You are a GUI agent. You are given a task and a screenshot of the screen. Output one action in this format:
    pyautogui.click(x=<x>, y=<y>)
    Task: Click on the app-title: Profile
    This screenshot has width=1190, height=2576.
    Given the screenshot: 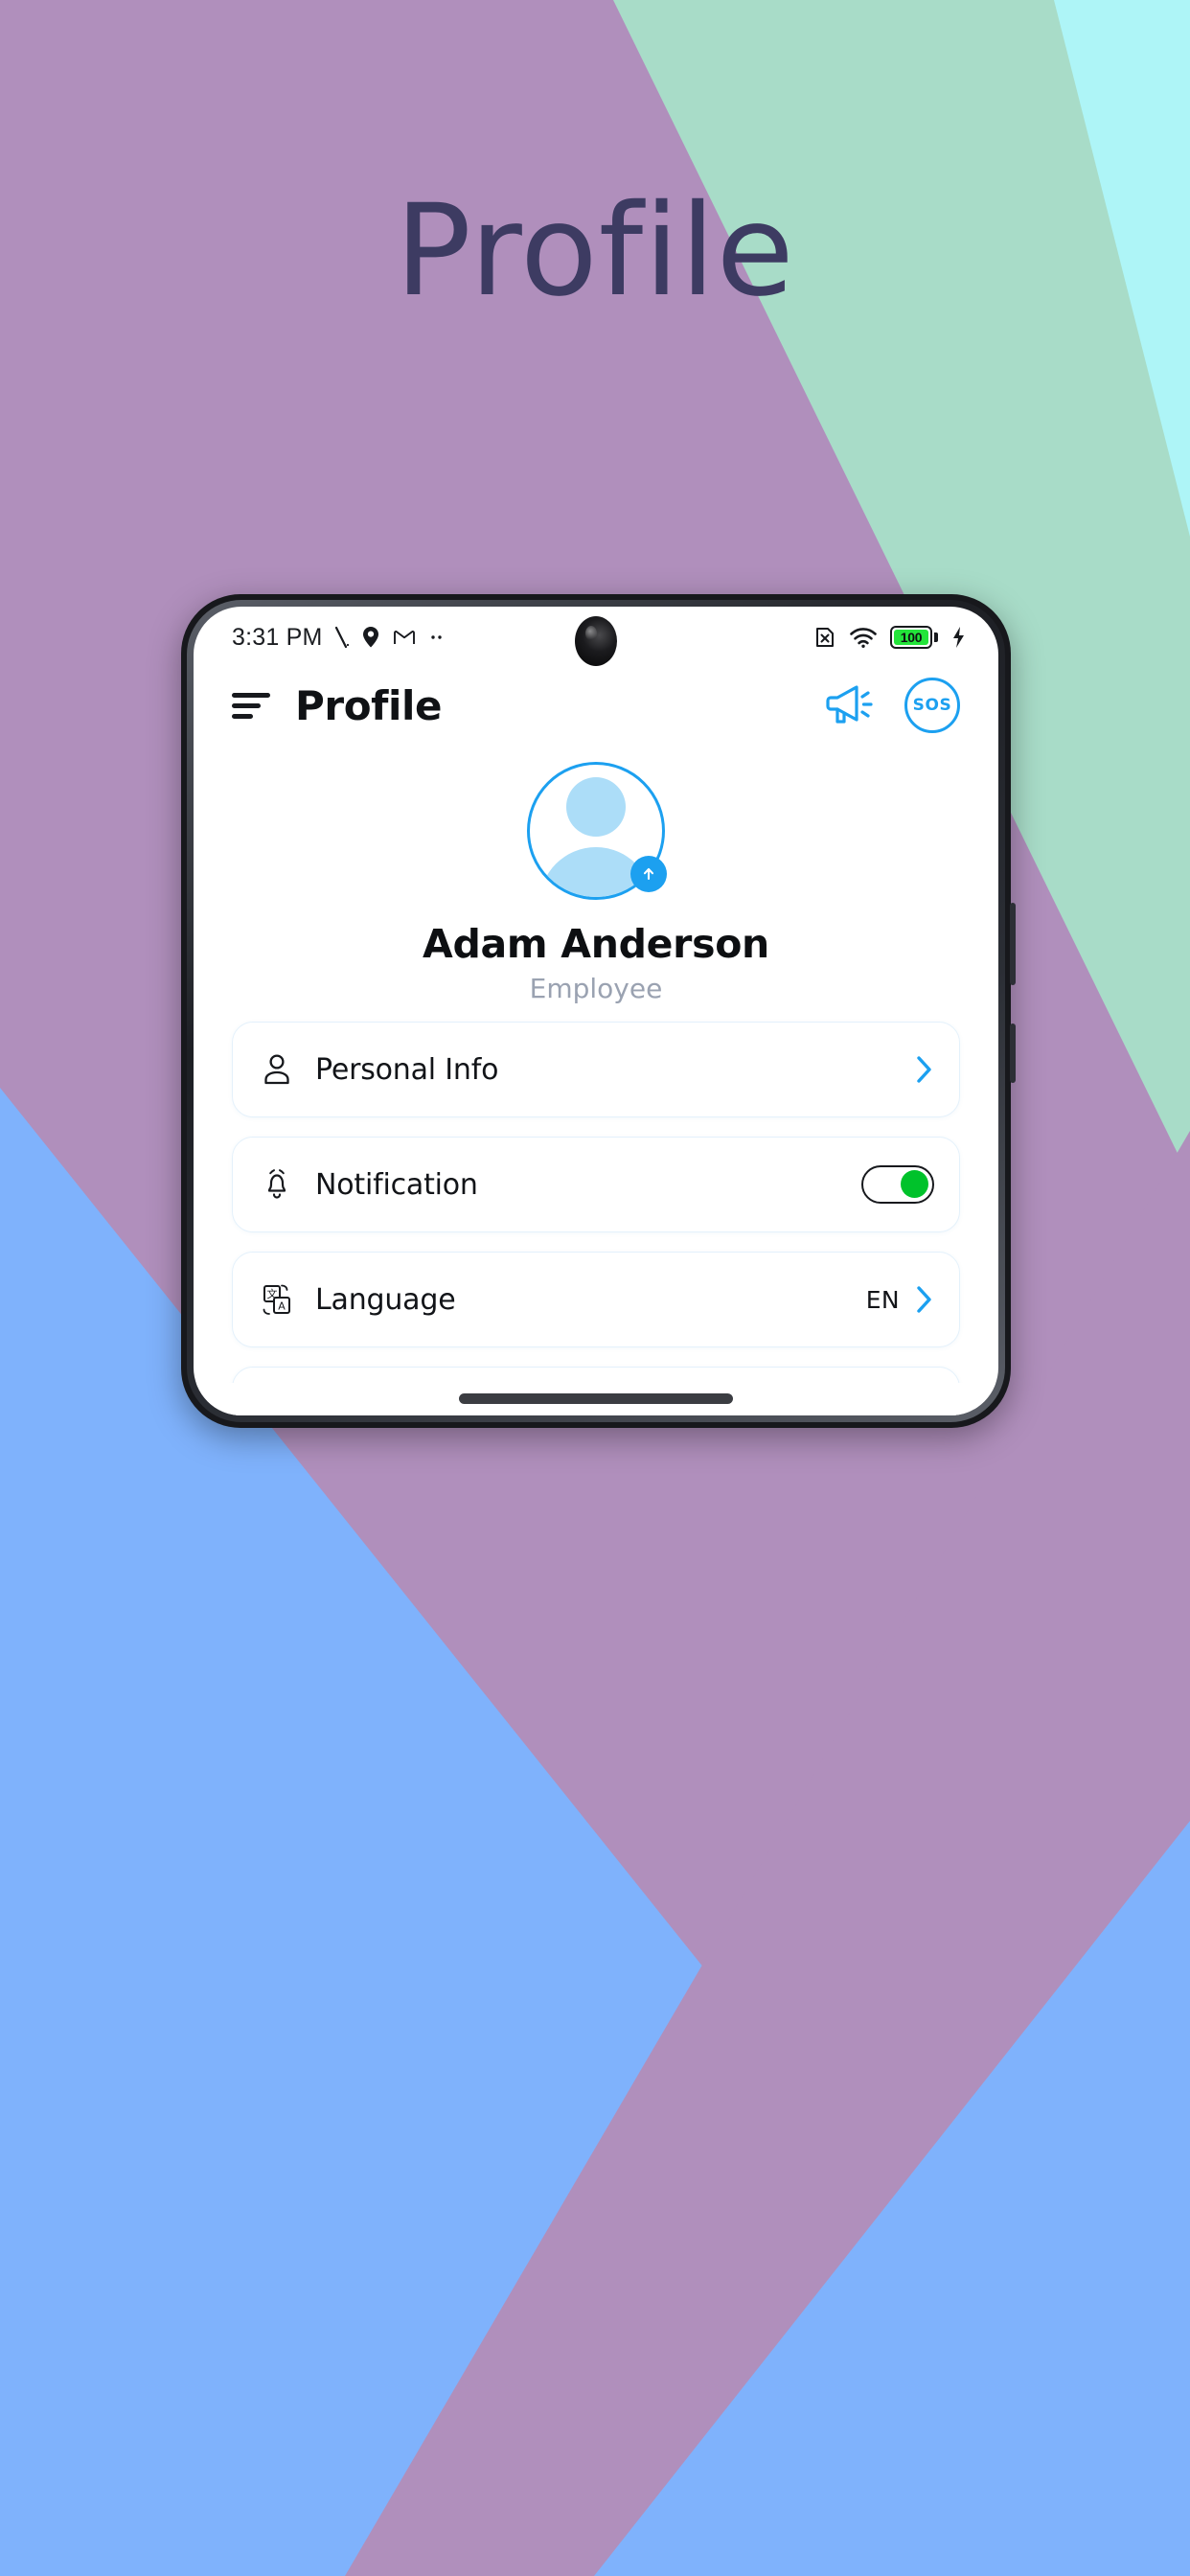 What is the action you would take?
    pyautogui.click(x=369, y=705)
    